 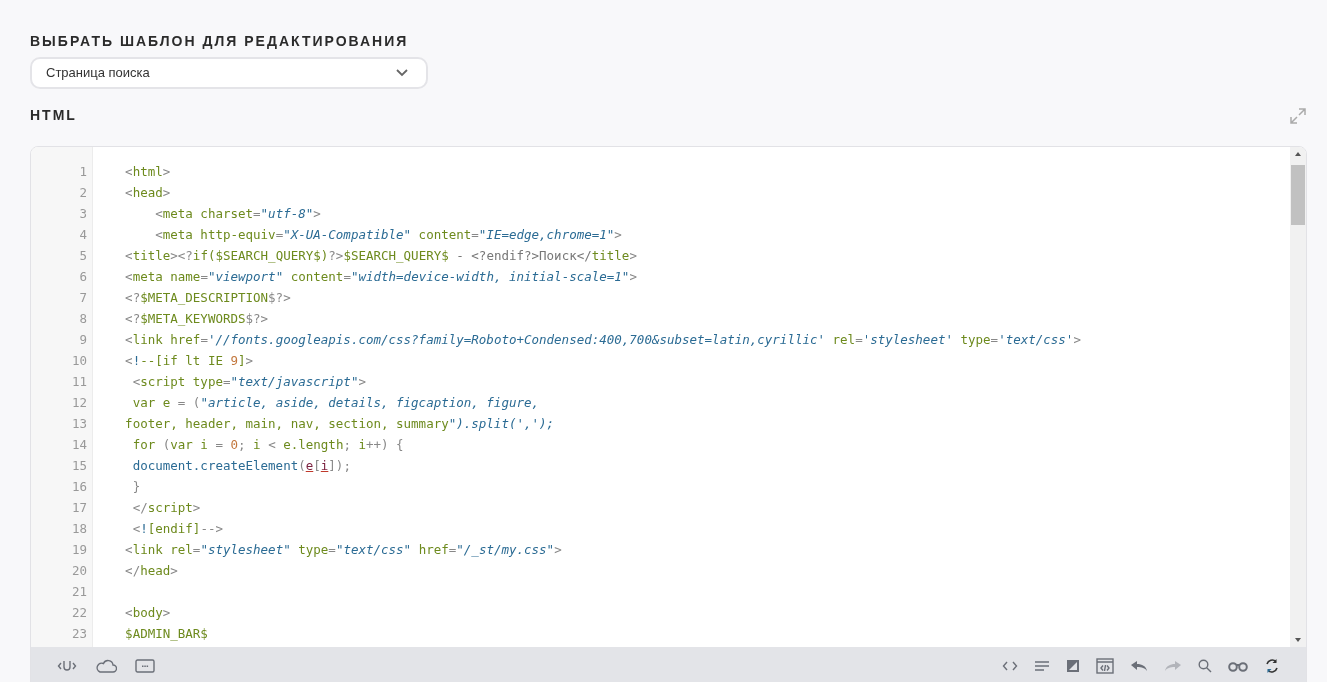 What do you see at coordinates (603, 340) in the screenshot?
I see `code-line: <link href='//fonts.googleapis.com/css?family=Roboto+Condensed:400,700&subset=latin,cyrillic' rel='stylesheet' type='text/css'>` at bounding box center [603, 340].